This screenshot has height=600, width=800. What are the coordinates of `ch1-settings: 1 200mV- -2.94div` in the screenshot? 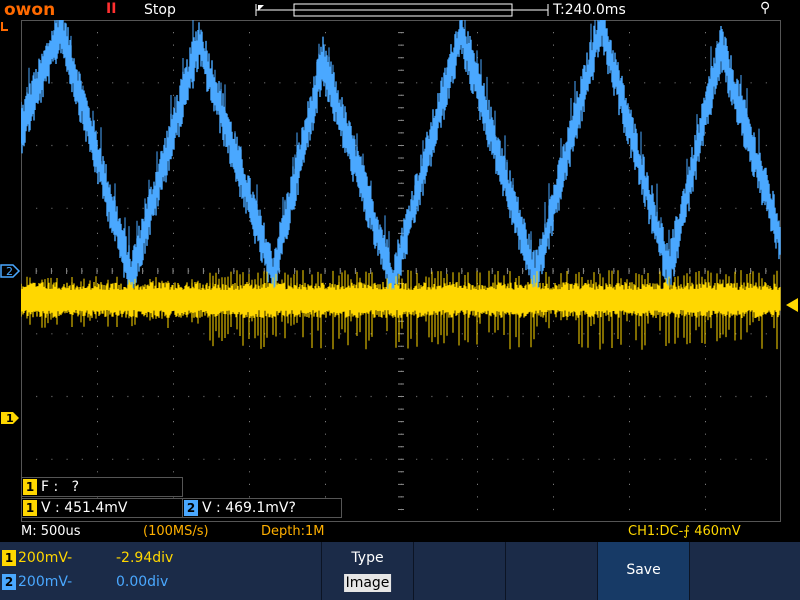 It's located at (87, 558).